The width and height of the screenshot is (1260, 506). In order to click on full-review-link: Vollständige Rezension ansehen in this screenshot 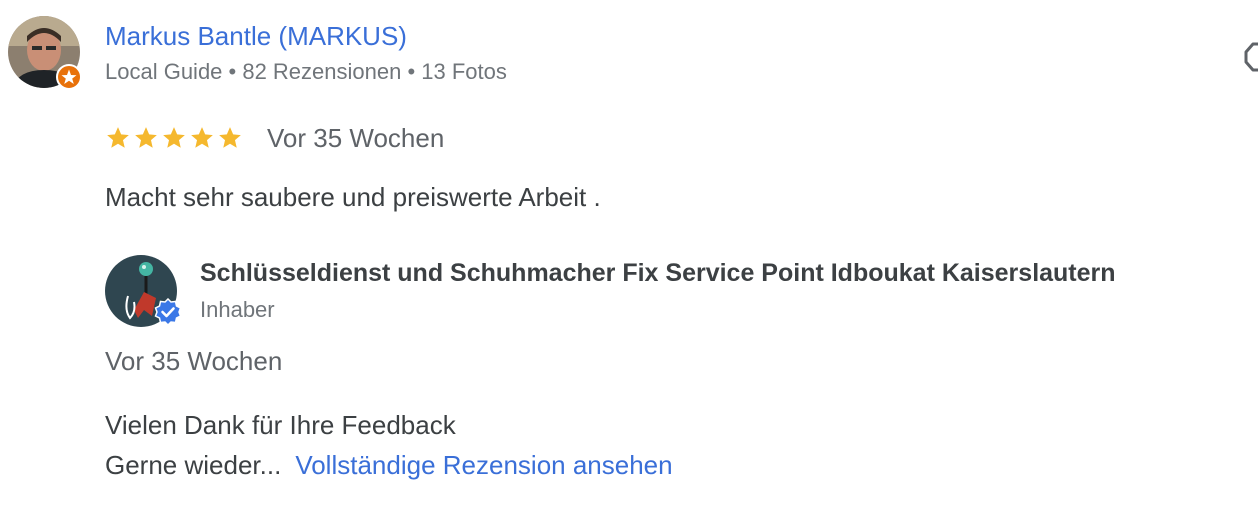, I will do `click(483, 465)`.